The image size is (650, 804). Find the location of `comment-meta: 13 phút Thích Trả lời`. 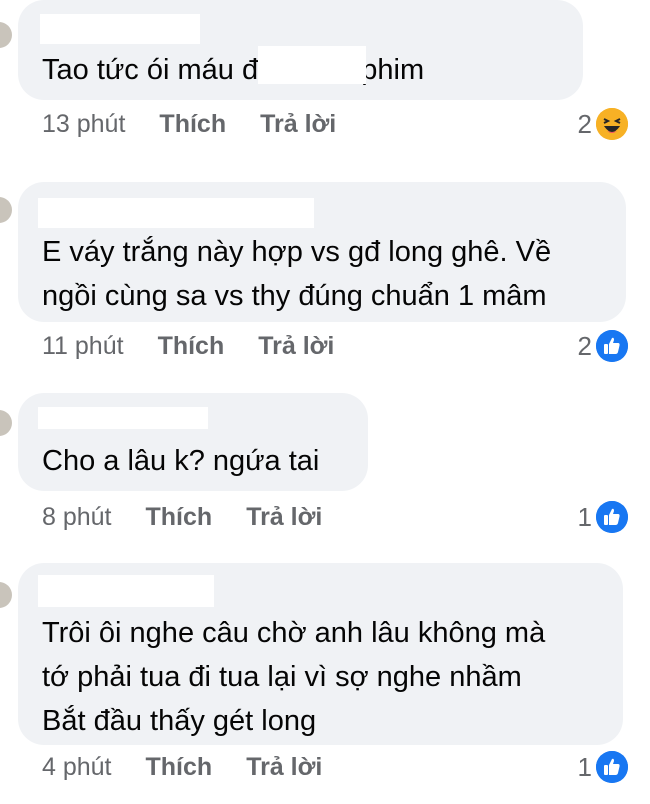

comment-meta: 13 phút Thích Trả lời is located at coordinates (189, 124).